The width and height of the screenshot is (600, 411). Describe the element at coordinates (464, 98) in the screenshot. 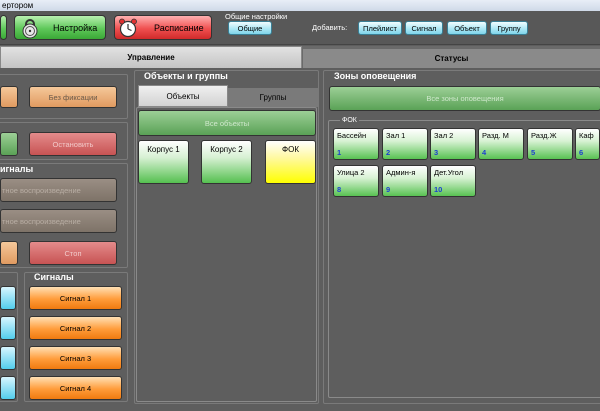

I see `all-zones-button: Все зоны оповещения` at that location.